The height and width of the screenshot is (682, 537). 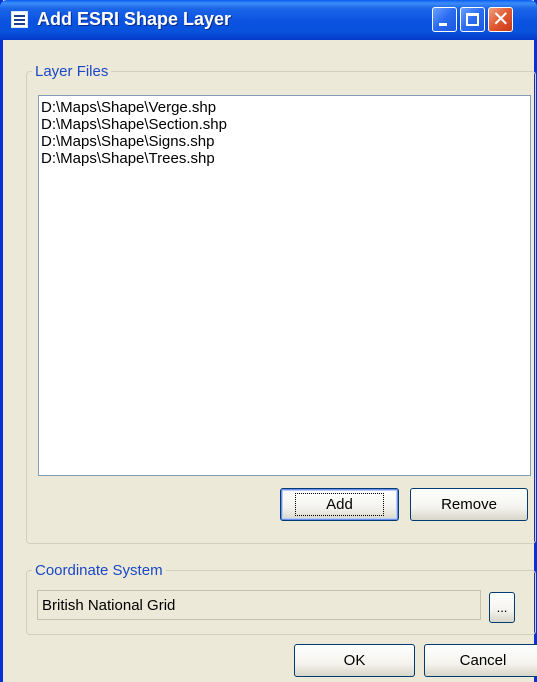 I want to click on minimize-button, so click(x=444, y=19).